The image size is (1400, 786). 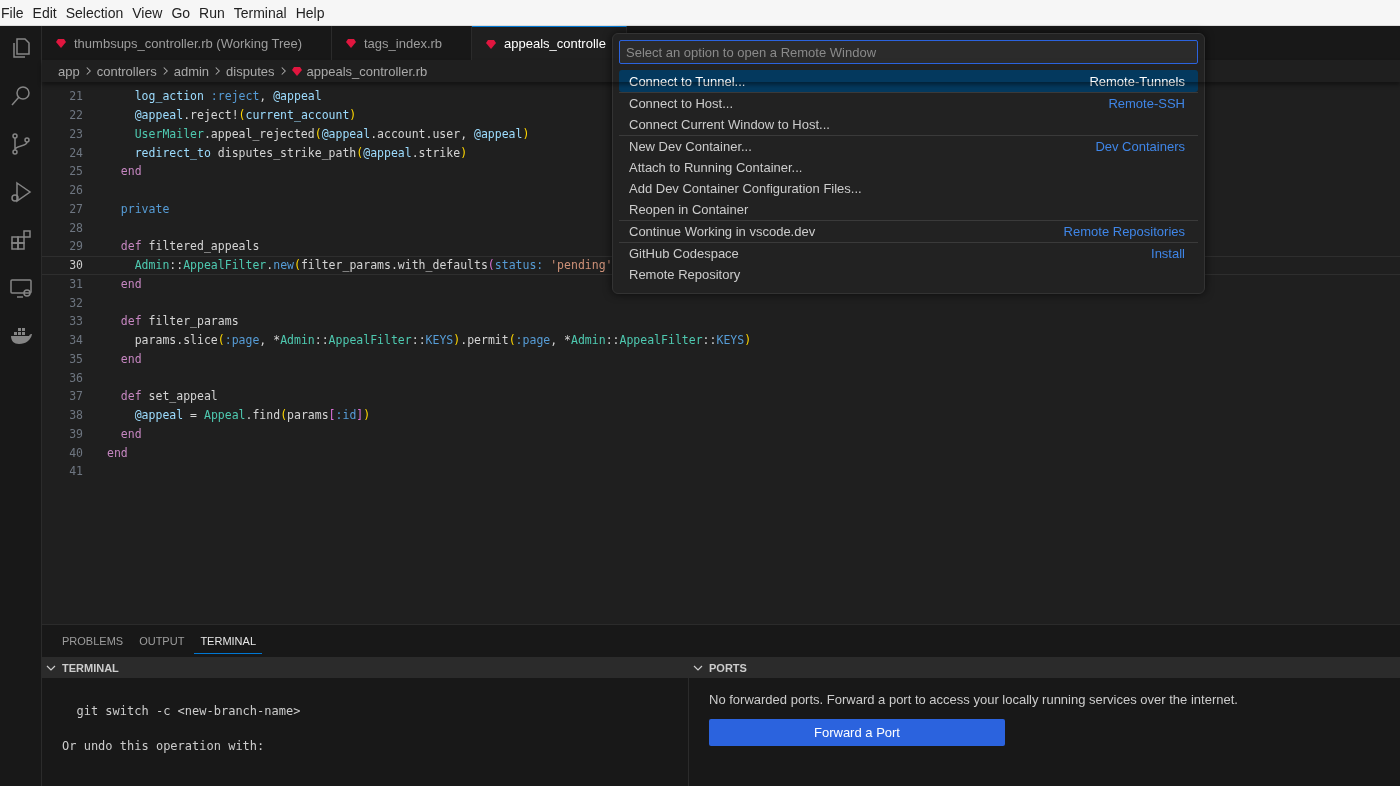 I want to click on line-number: 29, so click(x=76, y=246).